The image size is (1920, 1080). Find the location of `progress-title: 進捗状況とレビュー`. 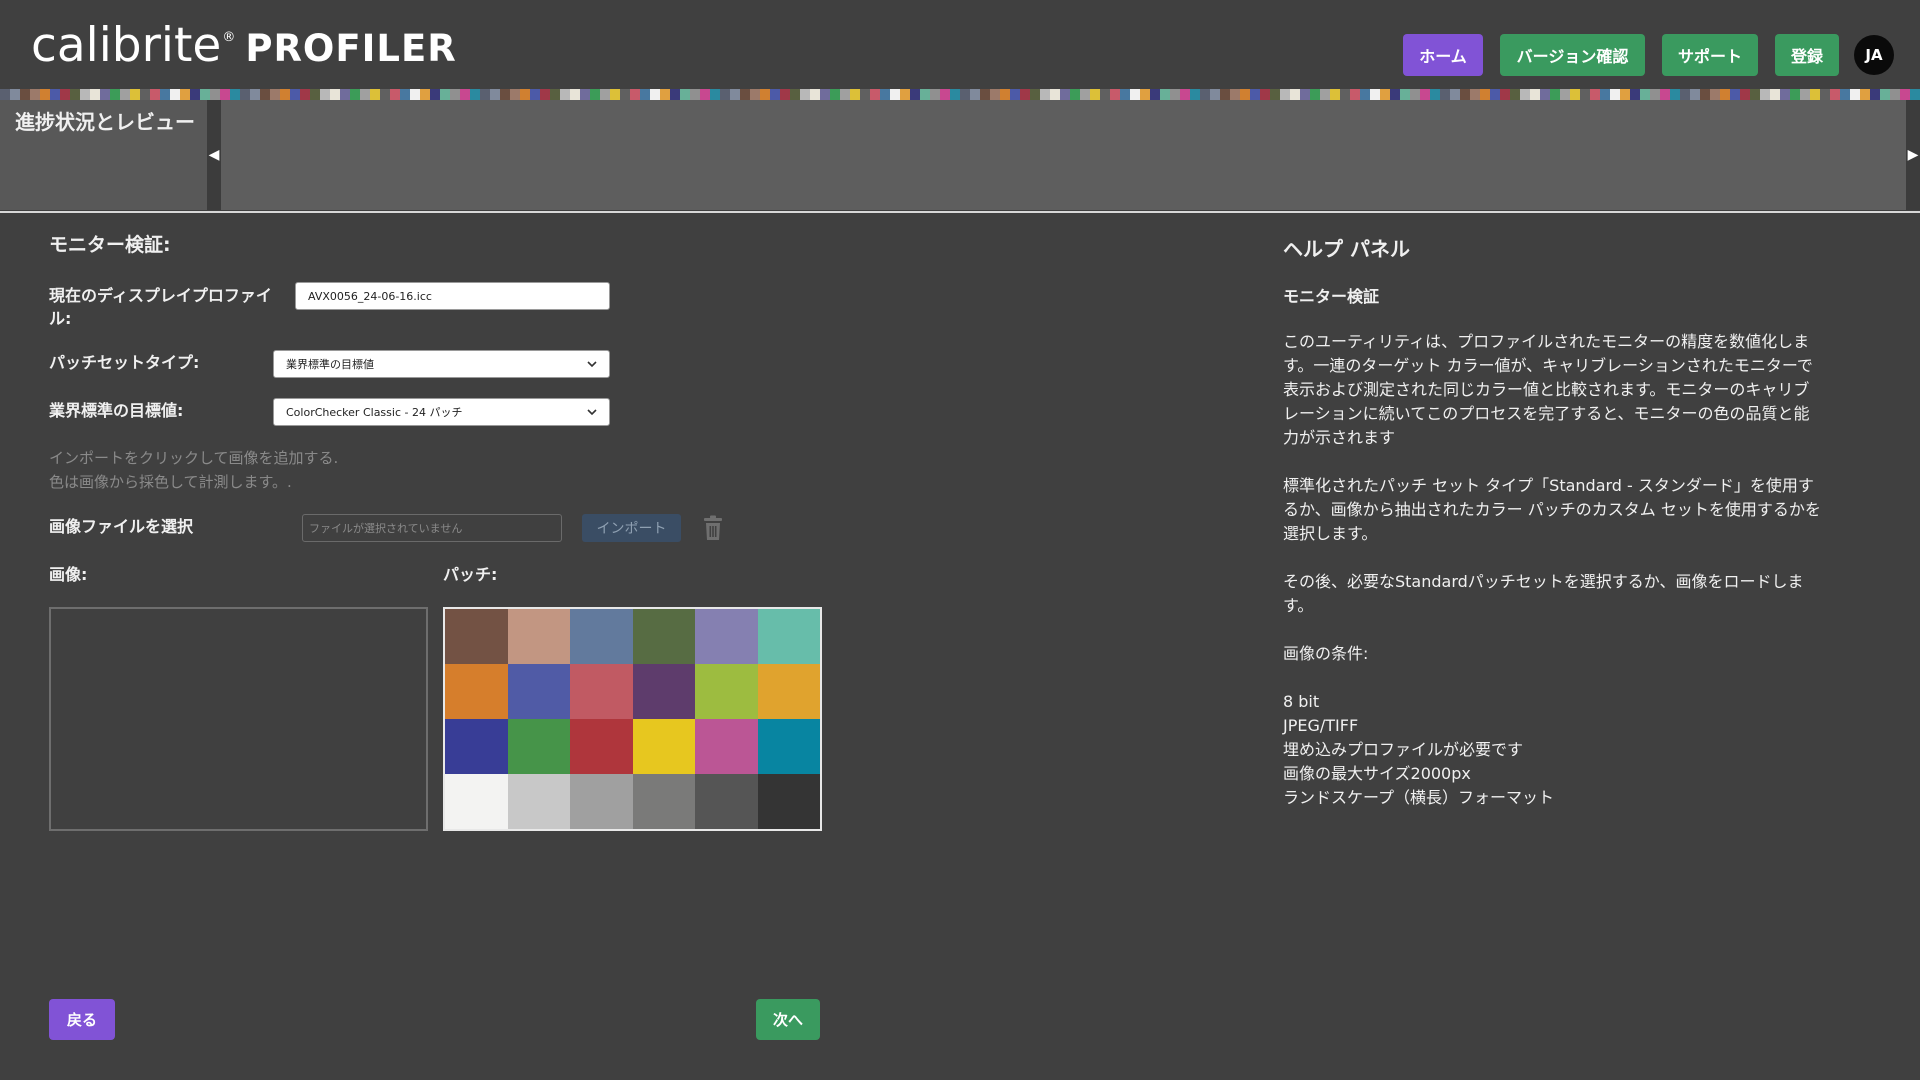

progress-title: 進捗状況とレビュー is located at coordinates (105, 122).